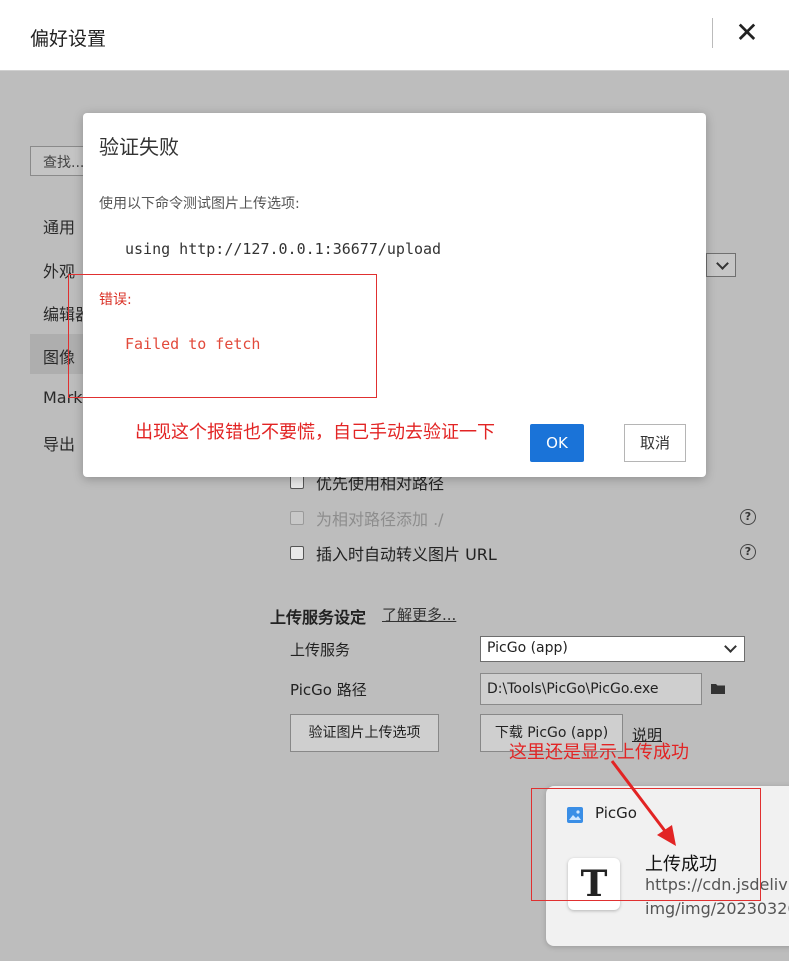 The height and width of the screenshot is (961, 789). What do you see at coordinates (222, 336) in the screenshot?
I see `annotation-error-box` at bounding box center [222, 336].